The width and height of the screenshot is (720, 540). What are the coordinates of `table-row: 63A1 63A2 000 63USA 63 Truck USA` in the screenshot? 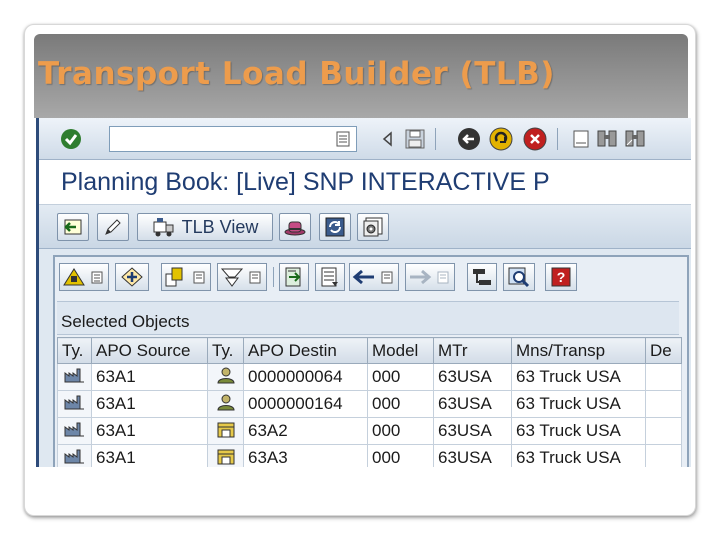 It's located at (369, 431).